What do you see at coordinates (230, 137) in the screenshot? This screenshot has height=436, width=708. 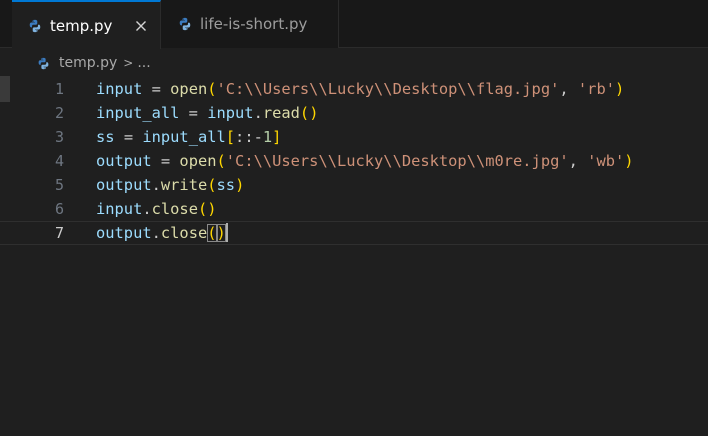 I see `code-token: [` at bounding box center [230, 137].